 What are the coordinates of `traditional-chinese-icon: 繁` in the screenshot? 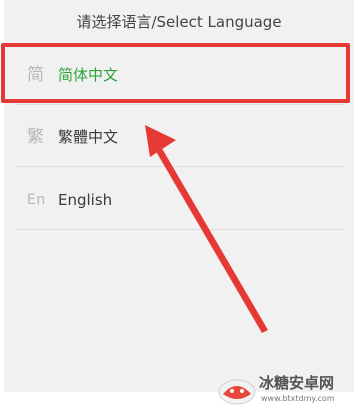 It's located at (35, 137).